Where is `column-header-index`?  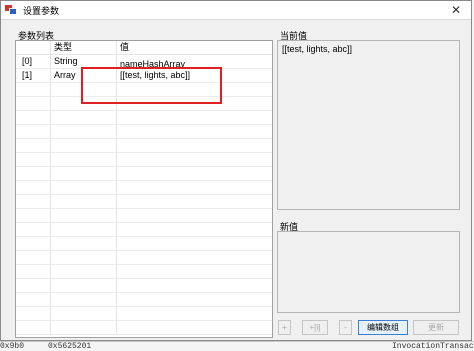 column-header-index is located at coordinates (33, 47).